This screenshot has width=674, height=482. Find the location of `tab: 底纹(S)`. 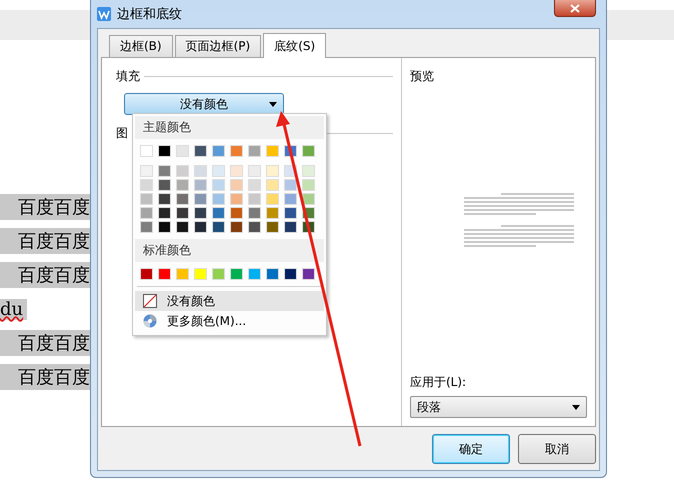

tab: 底纹(S) is located at coordinates (294, 45).